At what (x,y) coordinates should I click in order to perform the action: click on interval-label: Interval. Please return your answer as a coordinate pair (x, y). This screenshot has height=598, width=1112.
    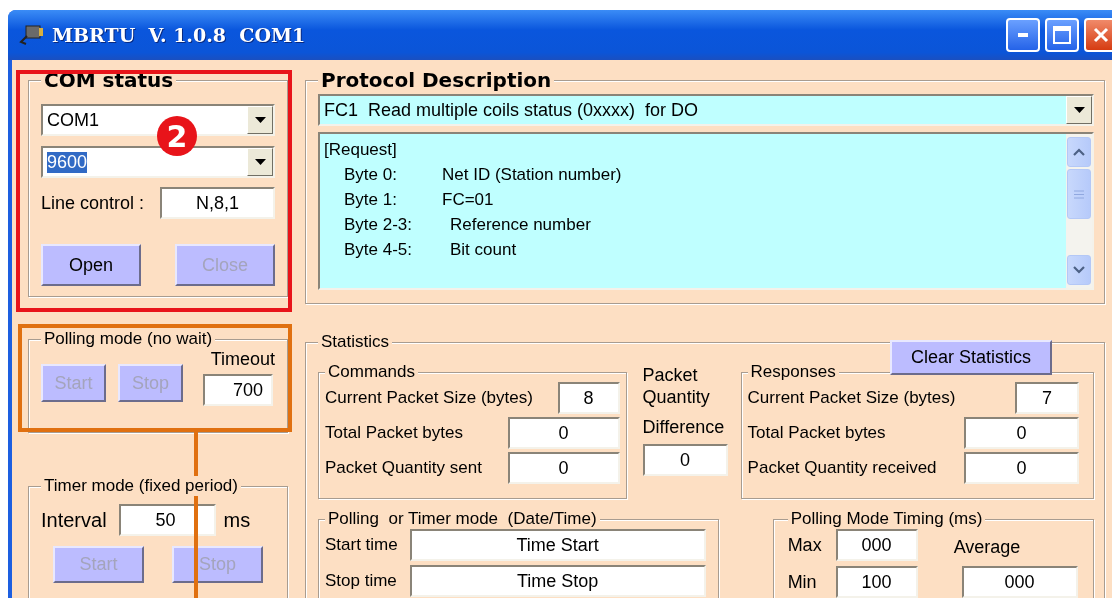
    Looking at the image, I should click on (74, 520).